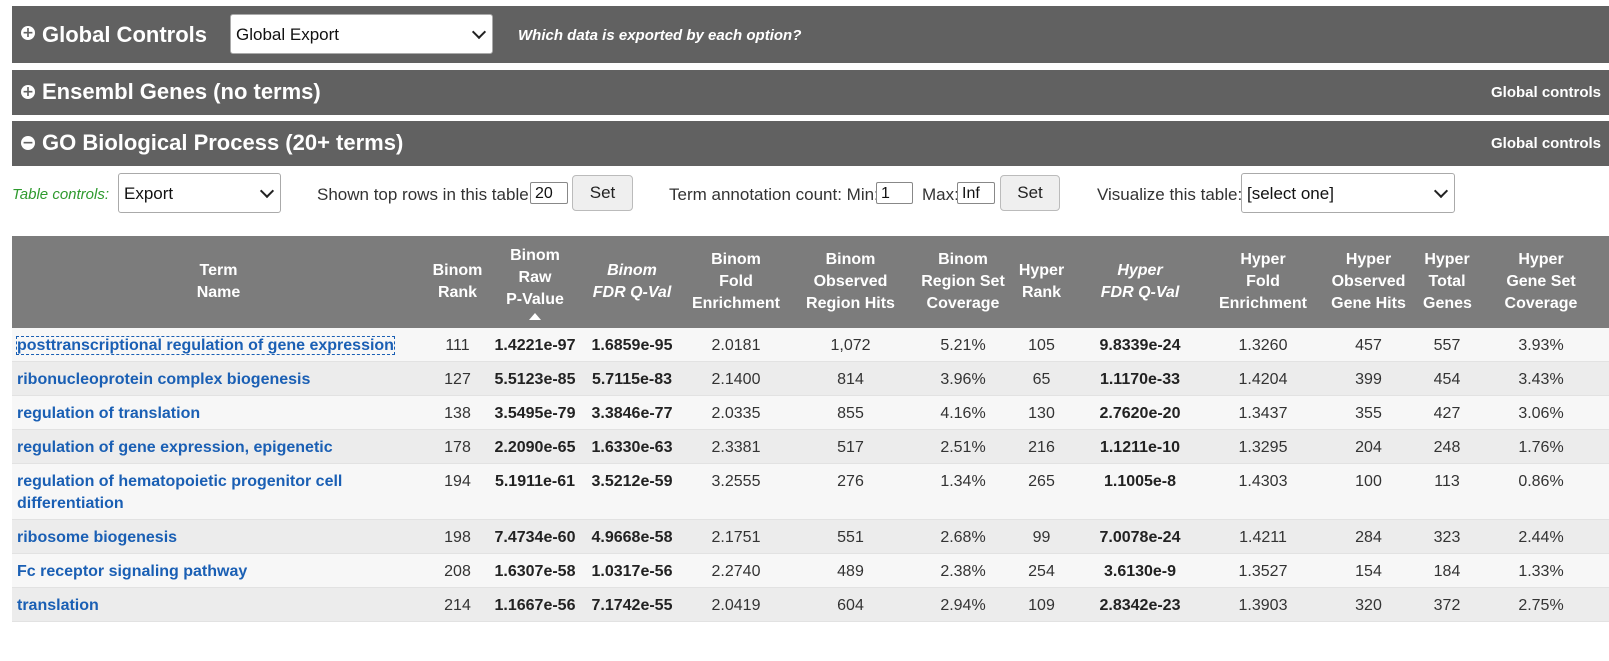 The image size is (1609, 661). I want to click on cell-hyper-fdr-qval: 1.1005e-8, so click(1140, 491).